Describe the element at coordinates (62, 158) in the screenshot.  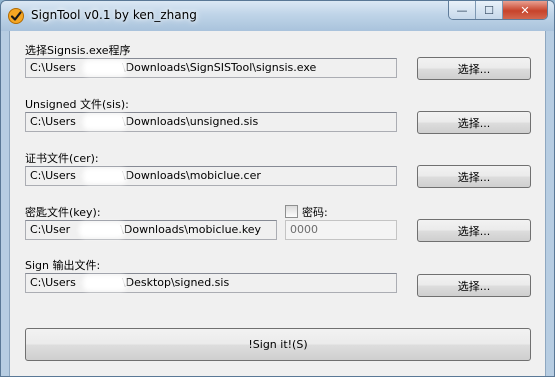
I see `cert-label: 证书文件(cer):` at that location.